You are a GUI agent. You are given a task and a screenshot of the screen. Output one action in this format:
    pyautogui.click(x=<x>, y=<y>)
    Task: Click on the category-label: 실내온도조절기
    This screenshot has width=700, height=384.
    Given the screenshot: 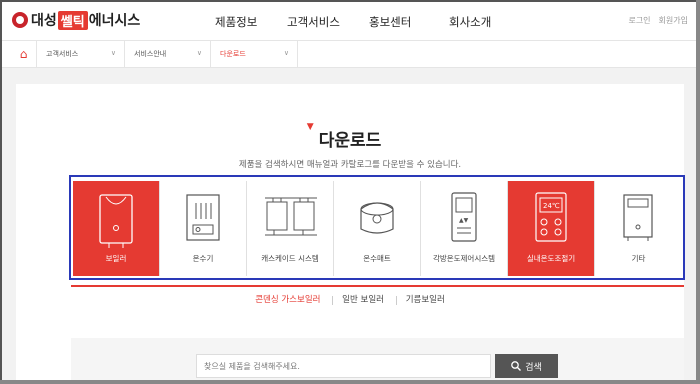 What is the action you would take?
    pyautogui.click(x=551, y=258)
    